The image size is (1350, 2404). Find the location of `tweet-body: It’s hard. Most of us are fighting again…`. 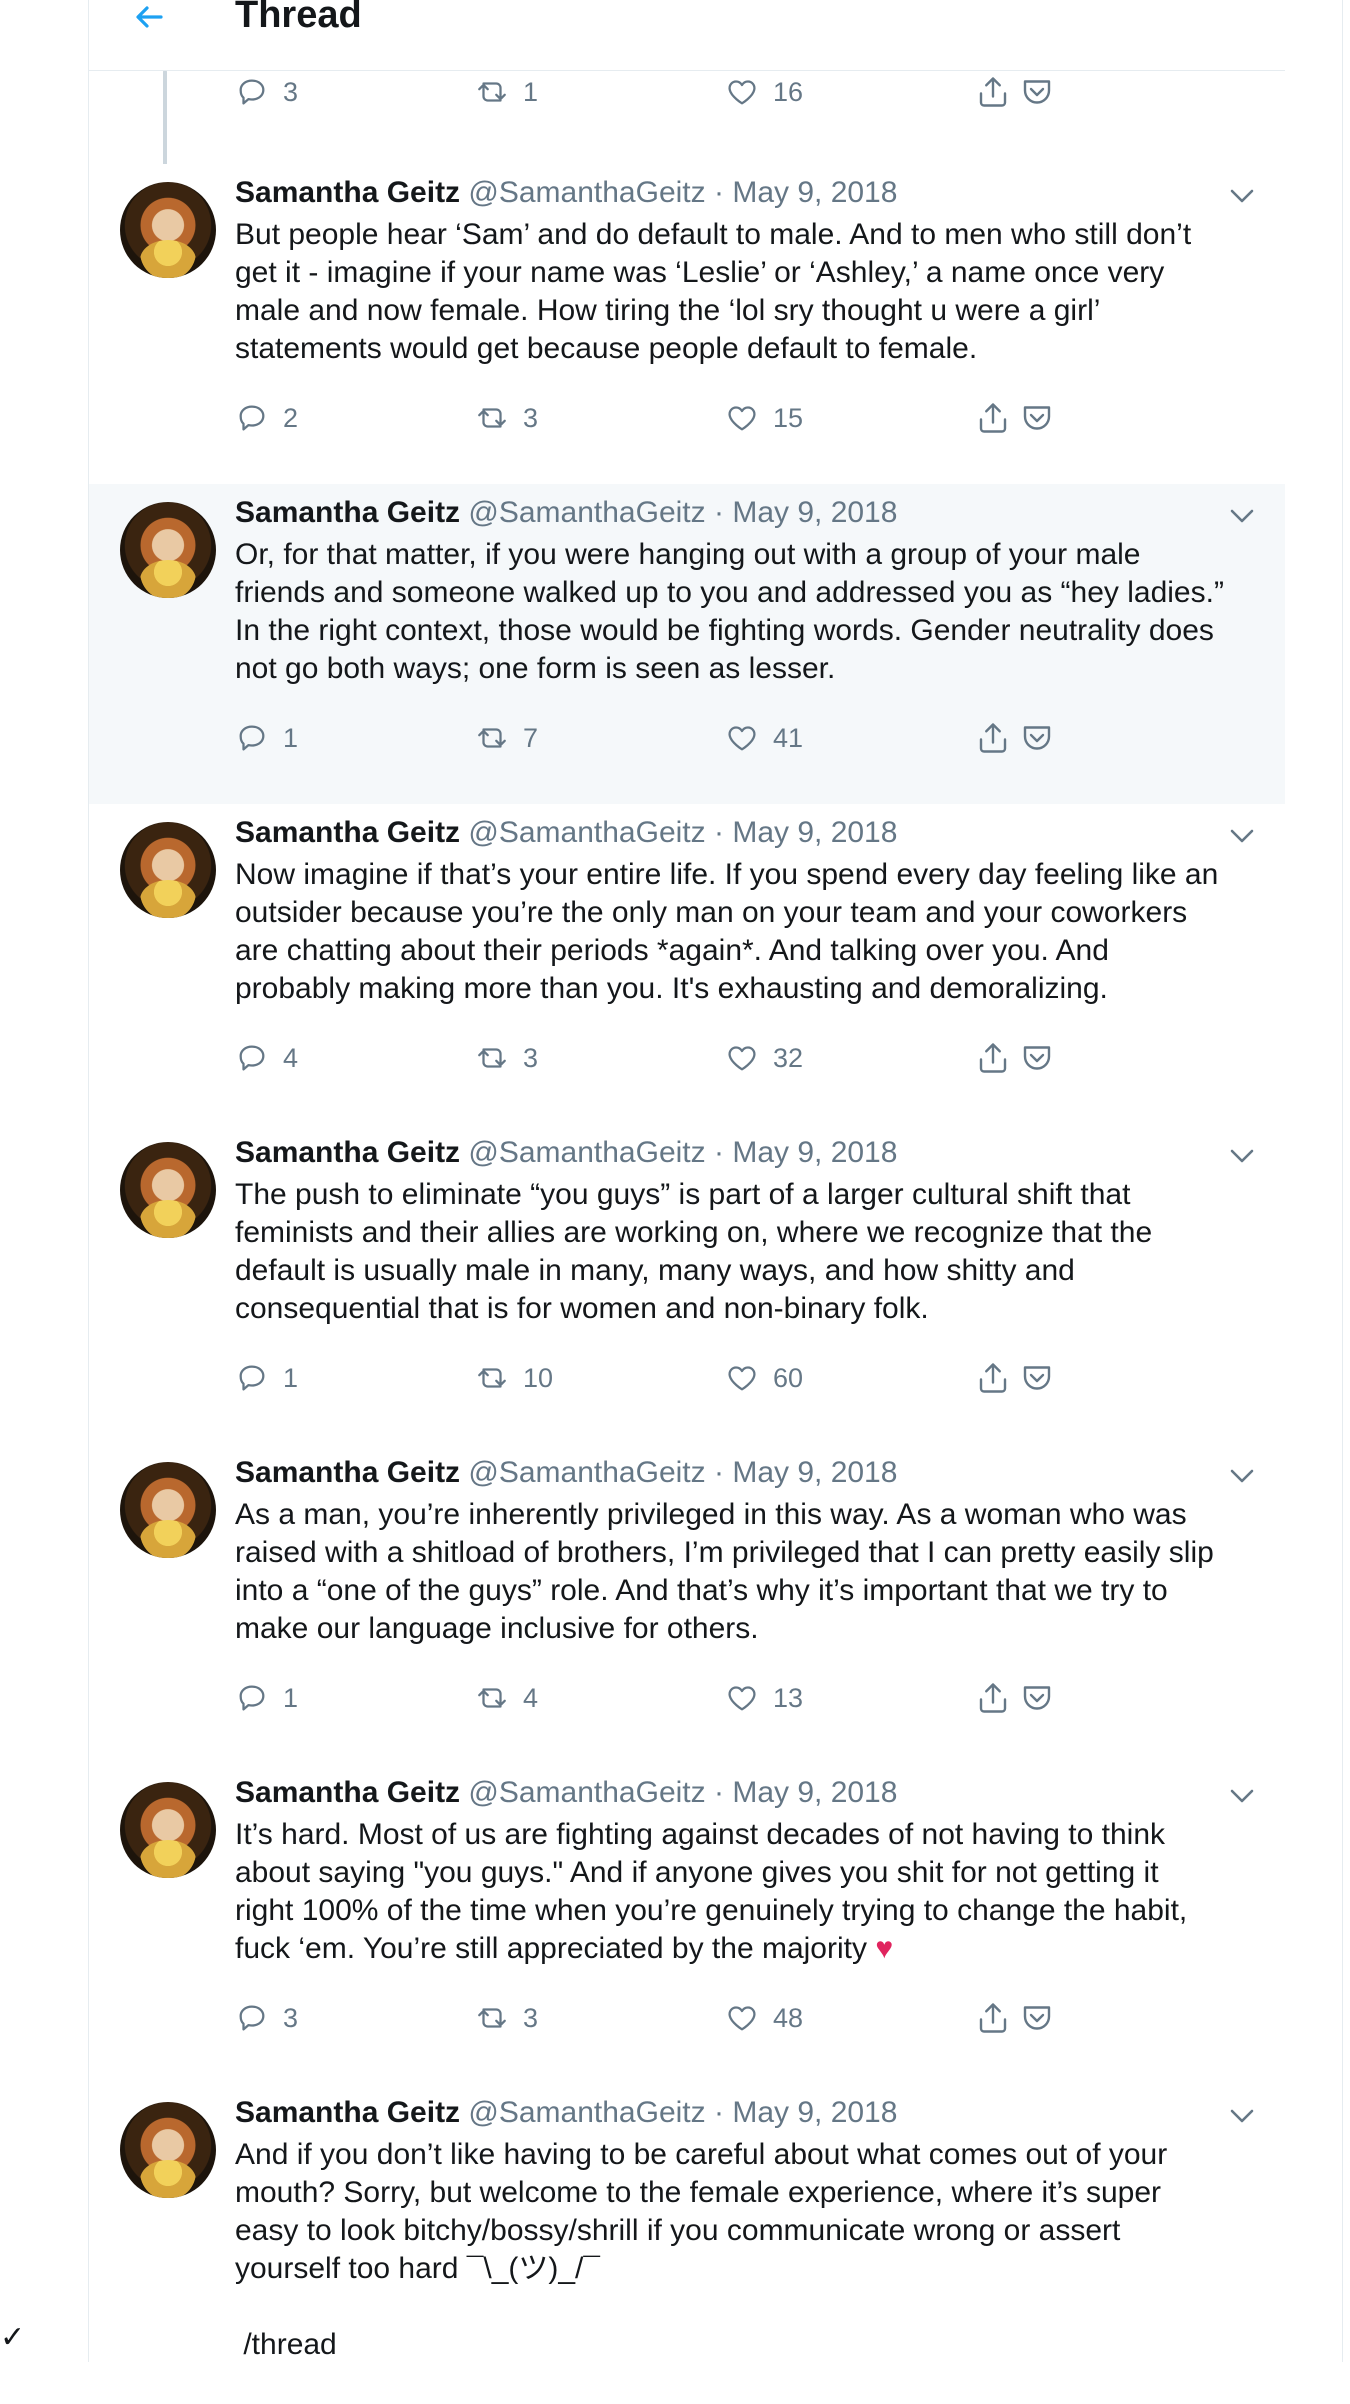

tweet-body: It’s hard. Most of us are fighting again… is located at coordinates (711, 1891).